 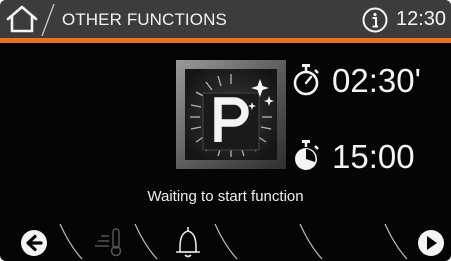 What do you see at coordinates (306, 80) in the screenshot?
I see `stopwatch-icon` at bounding box center [306, 80].